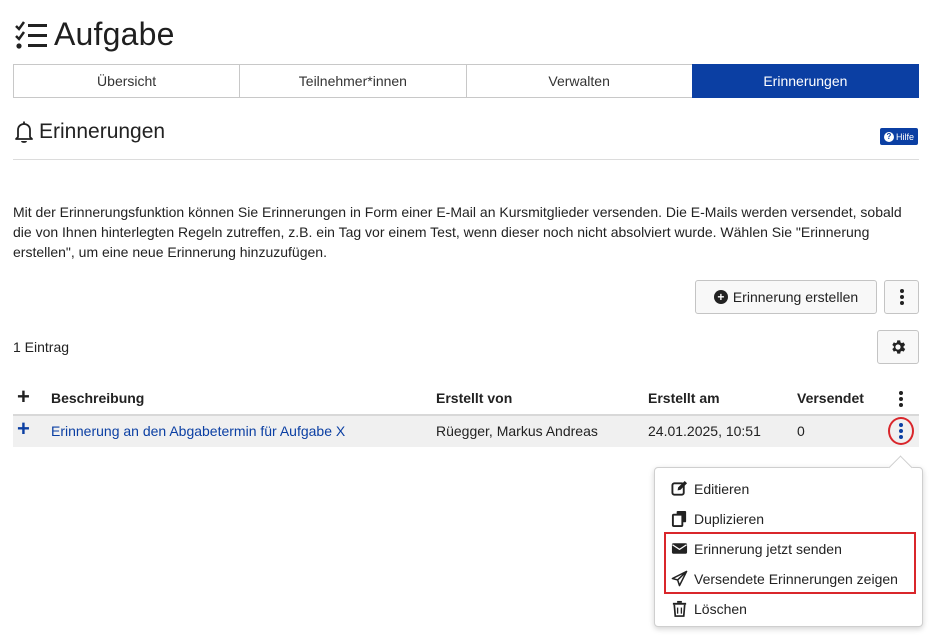 This screenshot has width=933, height=637. I want to click on highlight-annotation, so click(790, 563).